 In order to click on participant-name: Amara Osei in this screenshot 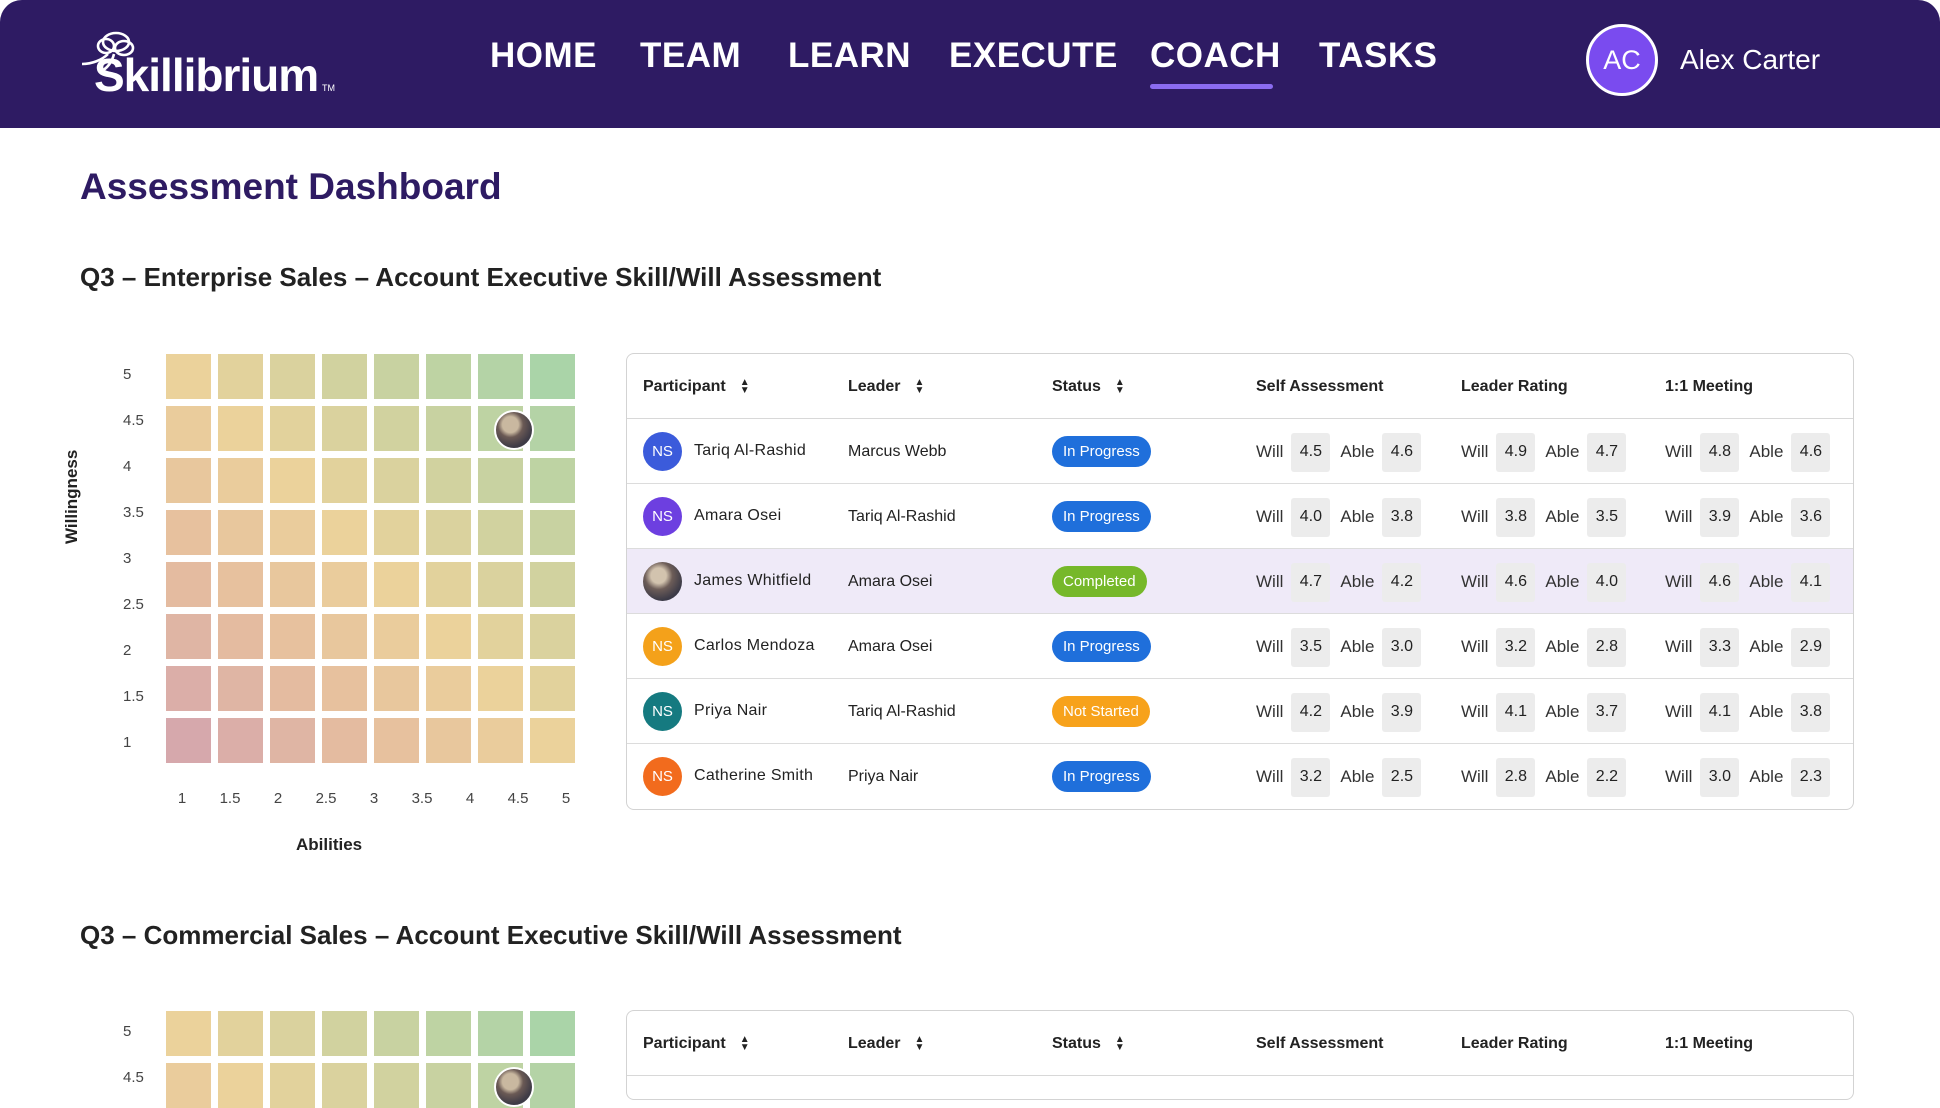, I will do `click(737, 516)`.